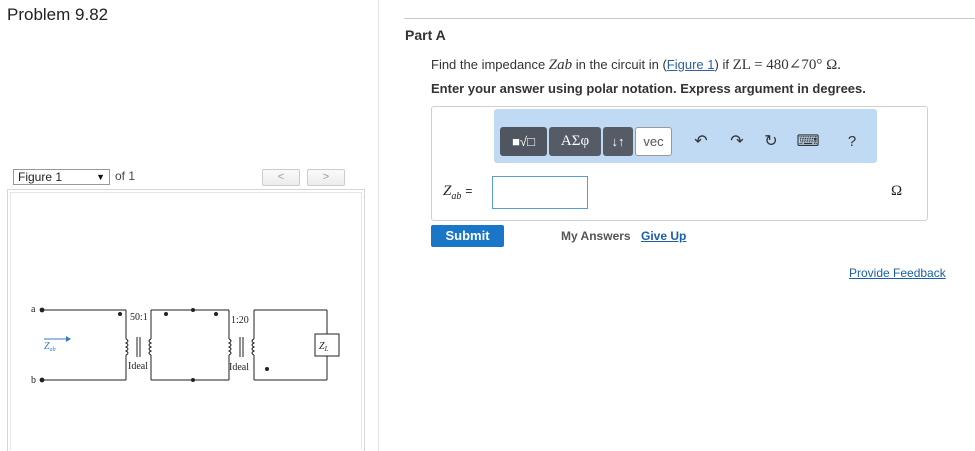  What do you see at coordinates (100, 177) in the screenshot?
I see `chevron-down-icon: ▼` at bounding box center [100, 177].